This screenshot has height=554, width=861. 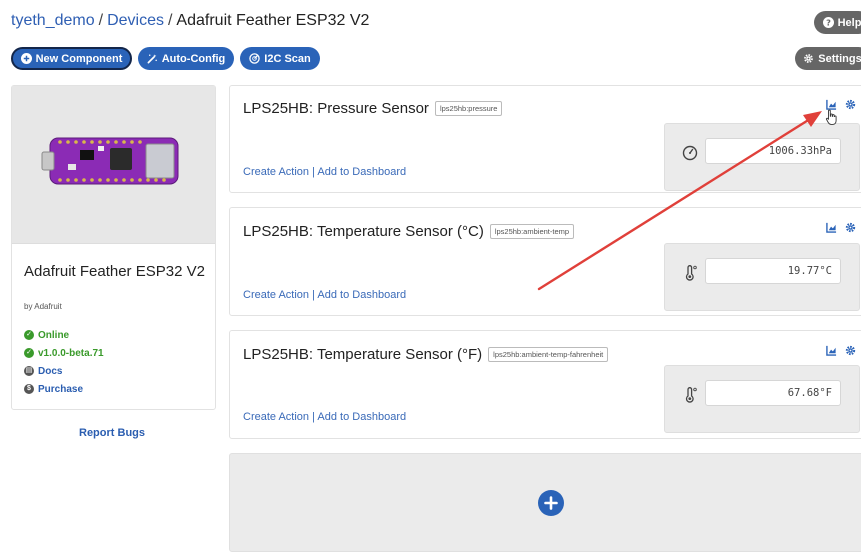 I want to click on breadcrumb-user-link: tyeth_demo, so click(x=53, y=20).